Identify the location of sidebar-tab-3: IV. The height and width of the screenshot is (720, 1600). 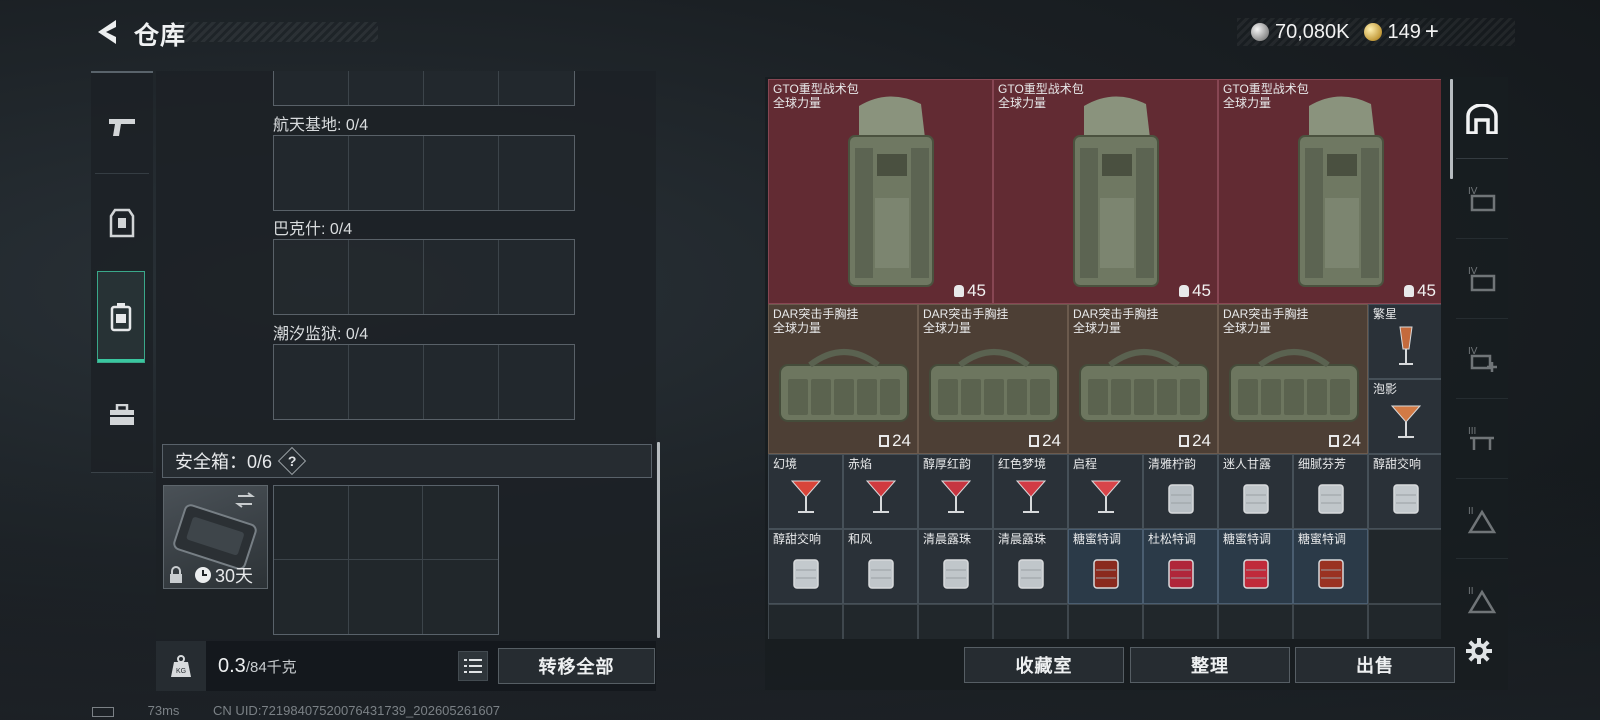
(1482, 279).